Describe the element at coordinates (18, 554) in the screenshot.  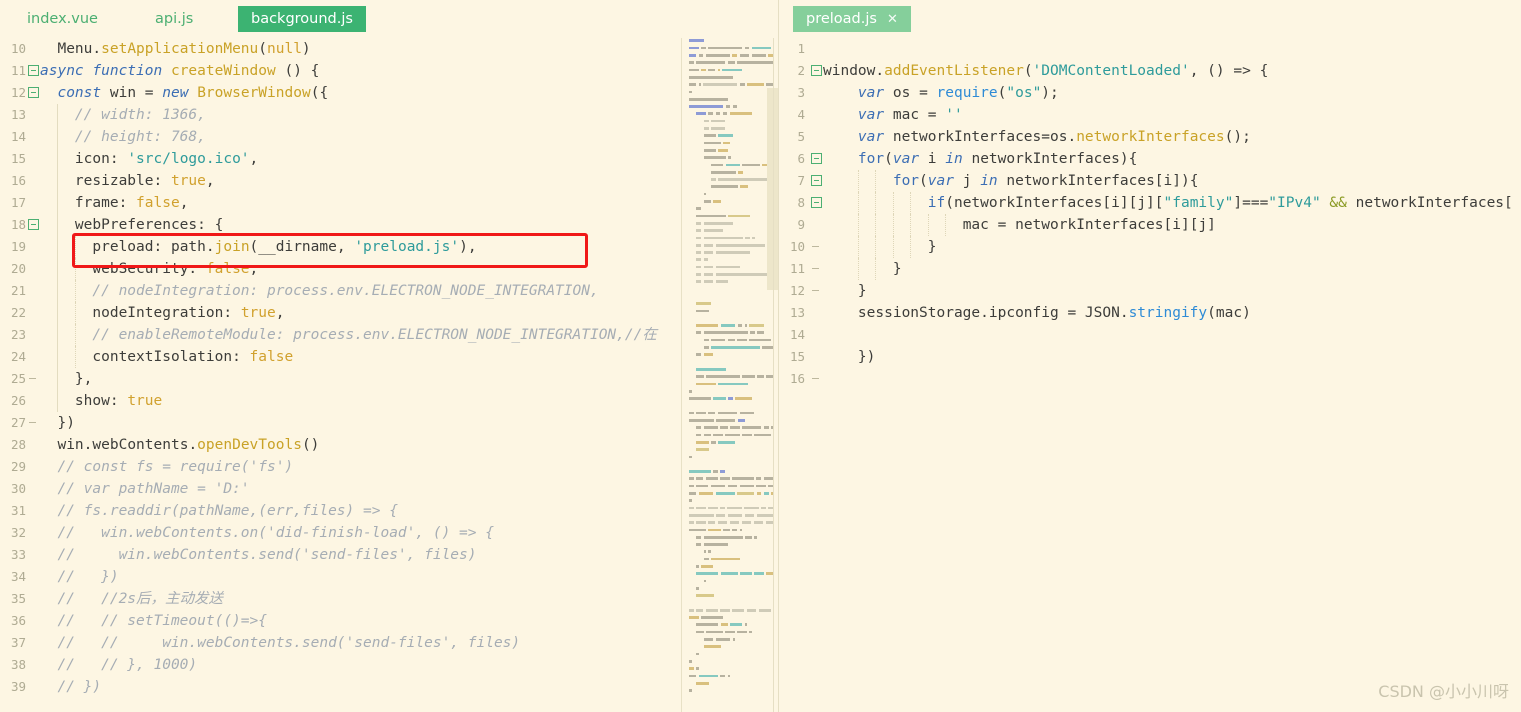
I see `line-number: 33` at that location.